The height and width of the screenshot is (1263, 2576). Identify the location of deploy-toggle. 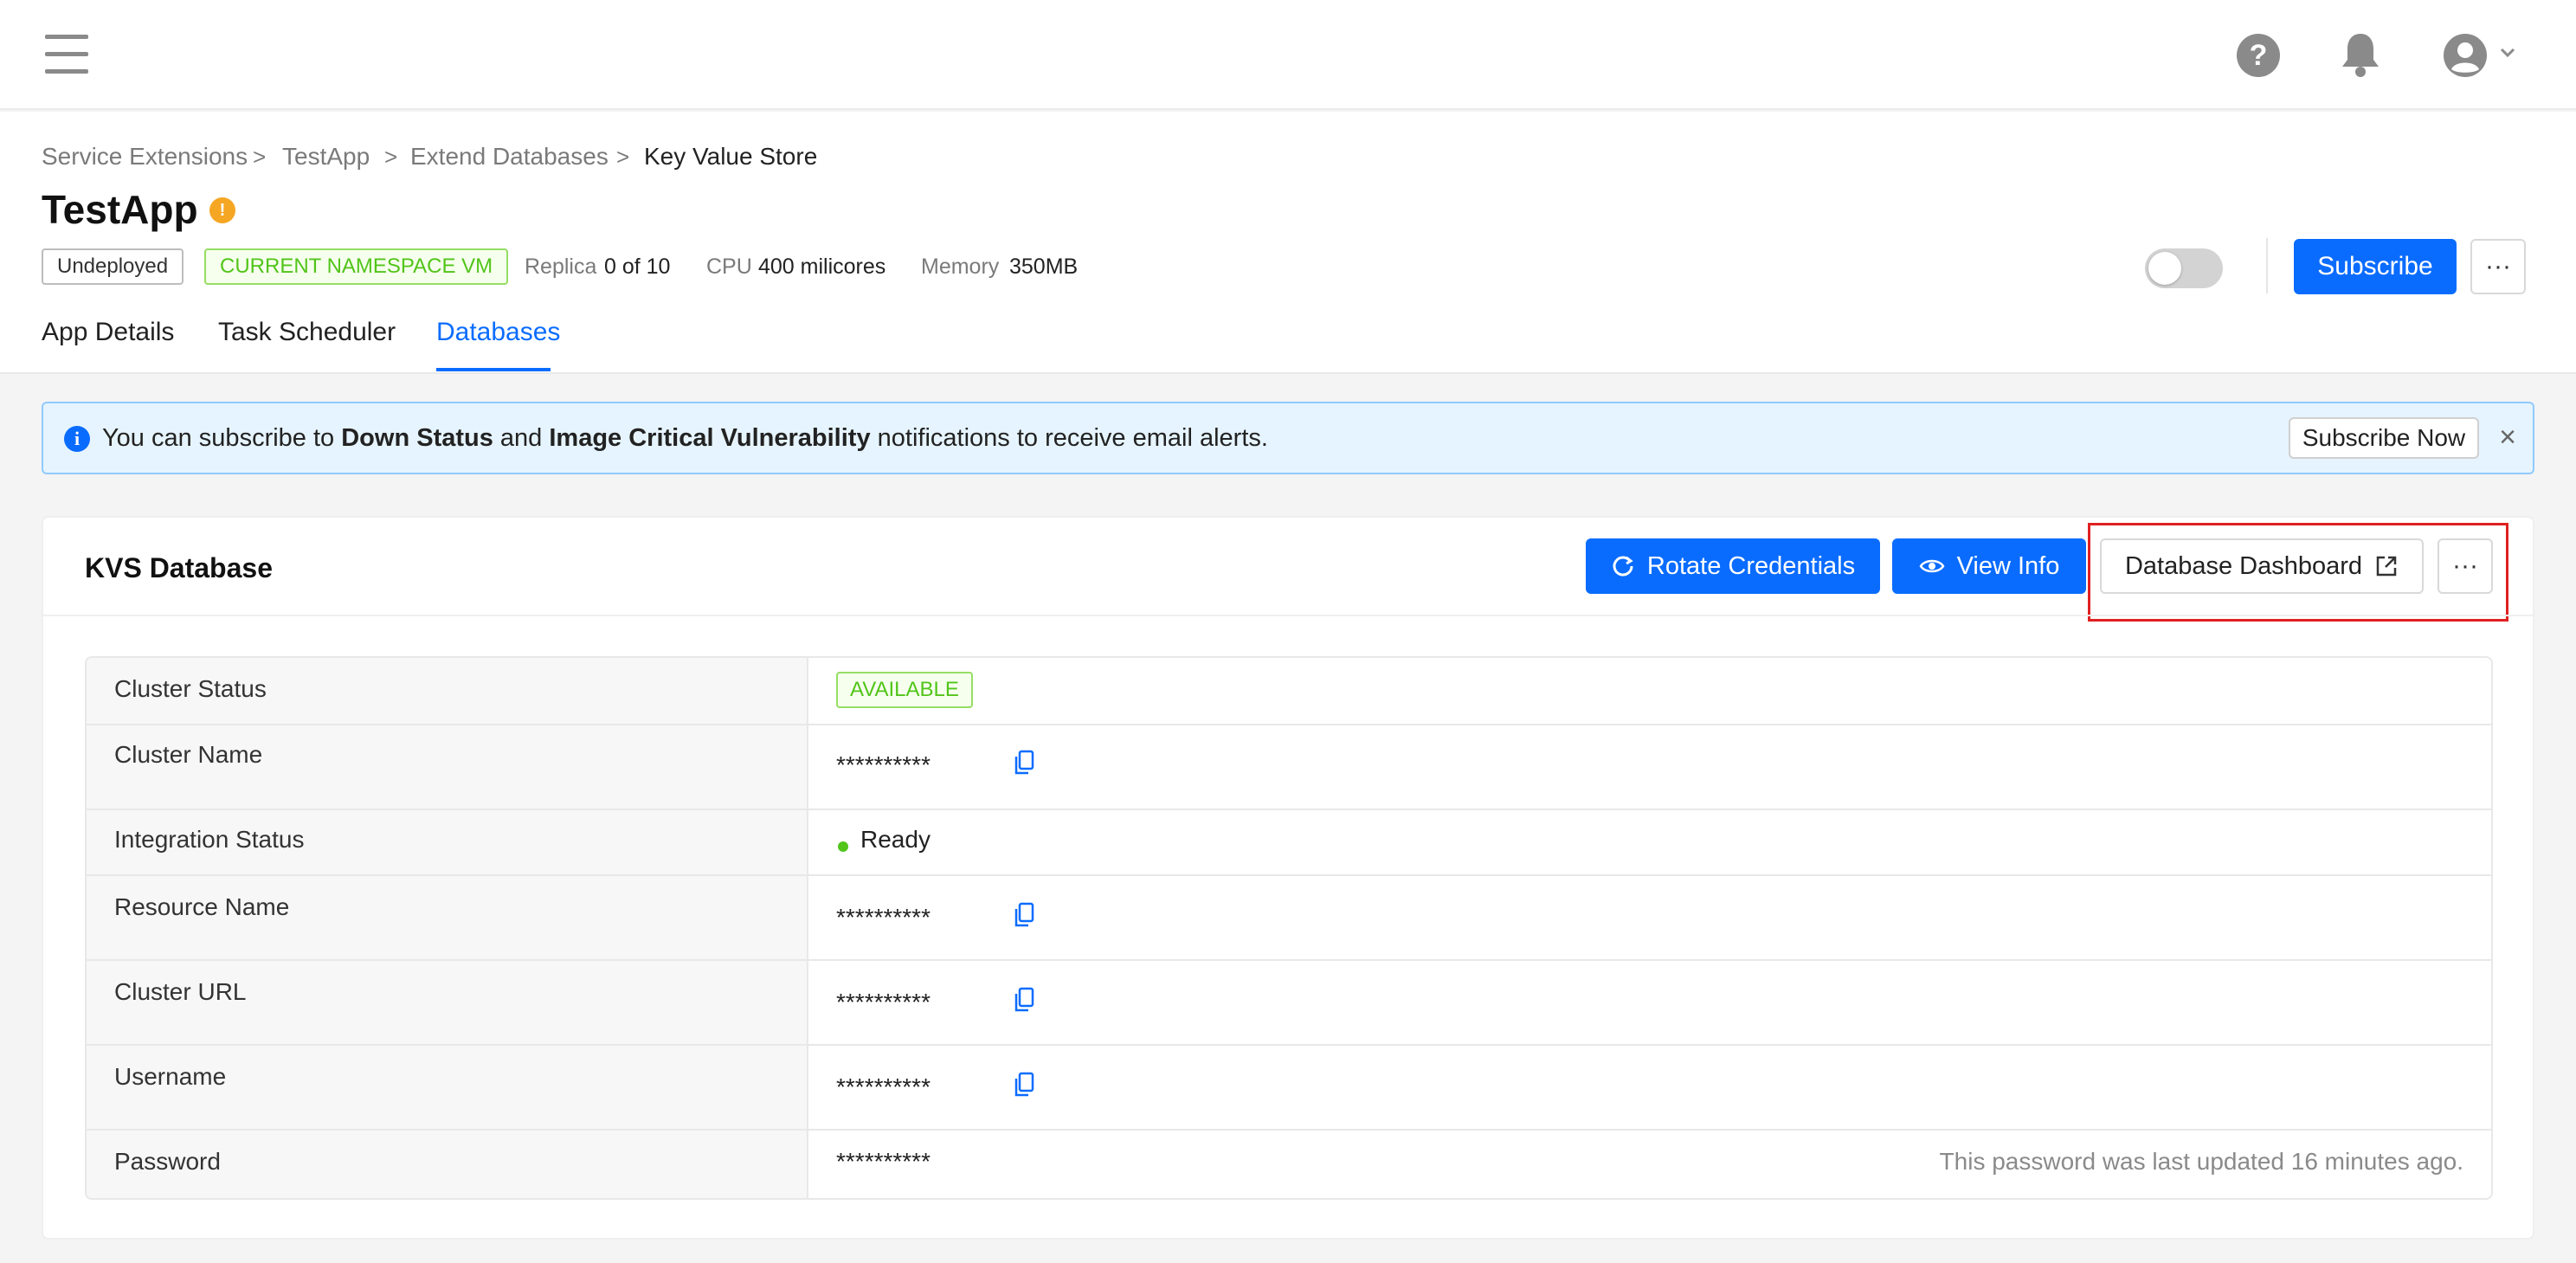
(2184, 268).